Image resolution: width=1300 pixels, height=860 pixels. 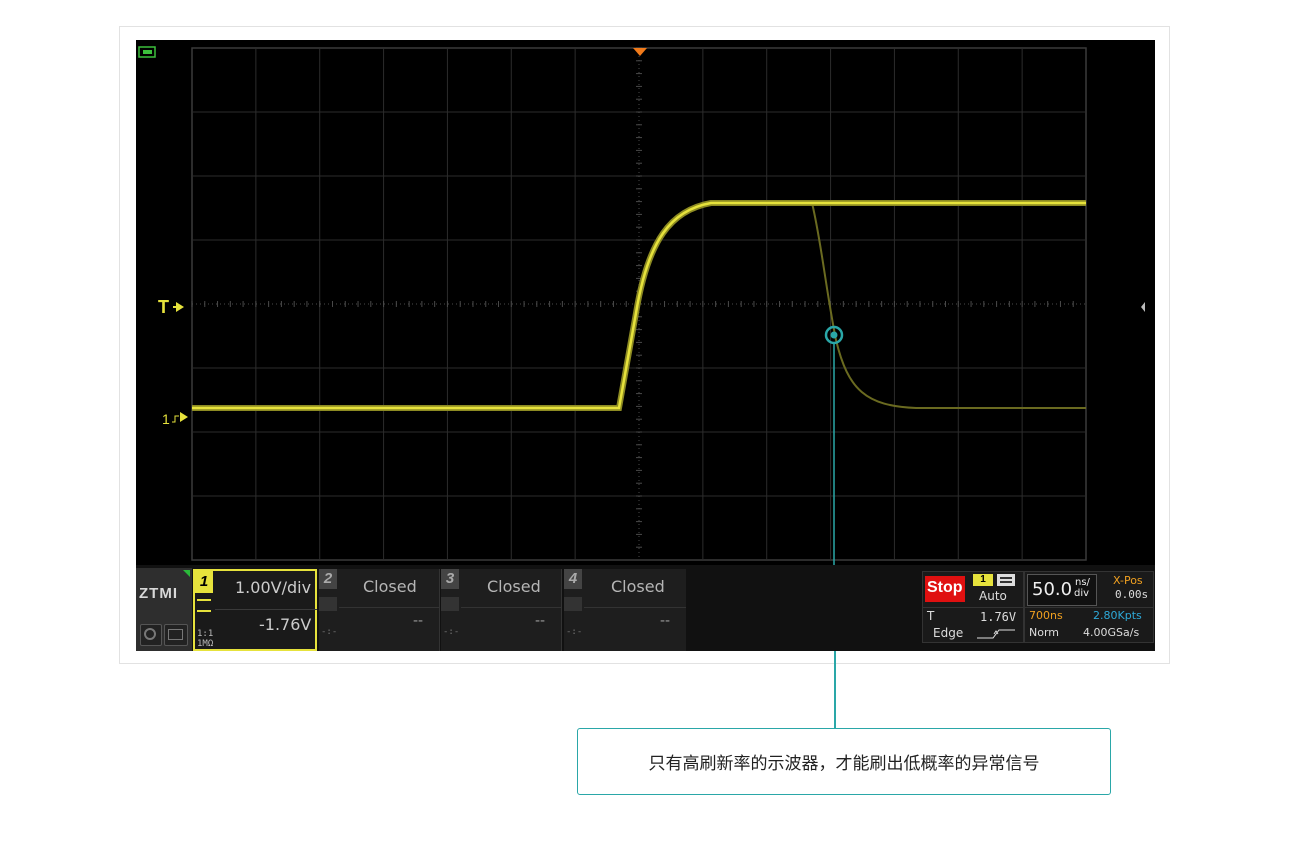 What do you see at coordinates (163, 307) in the screenshot?
I see `trigger-level-marker: T` at bounding box center [163, 307].